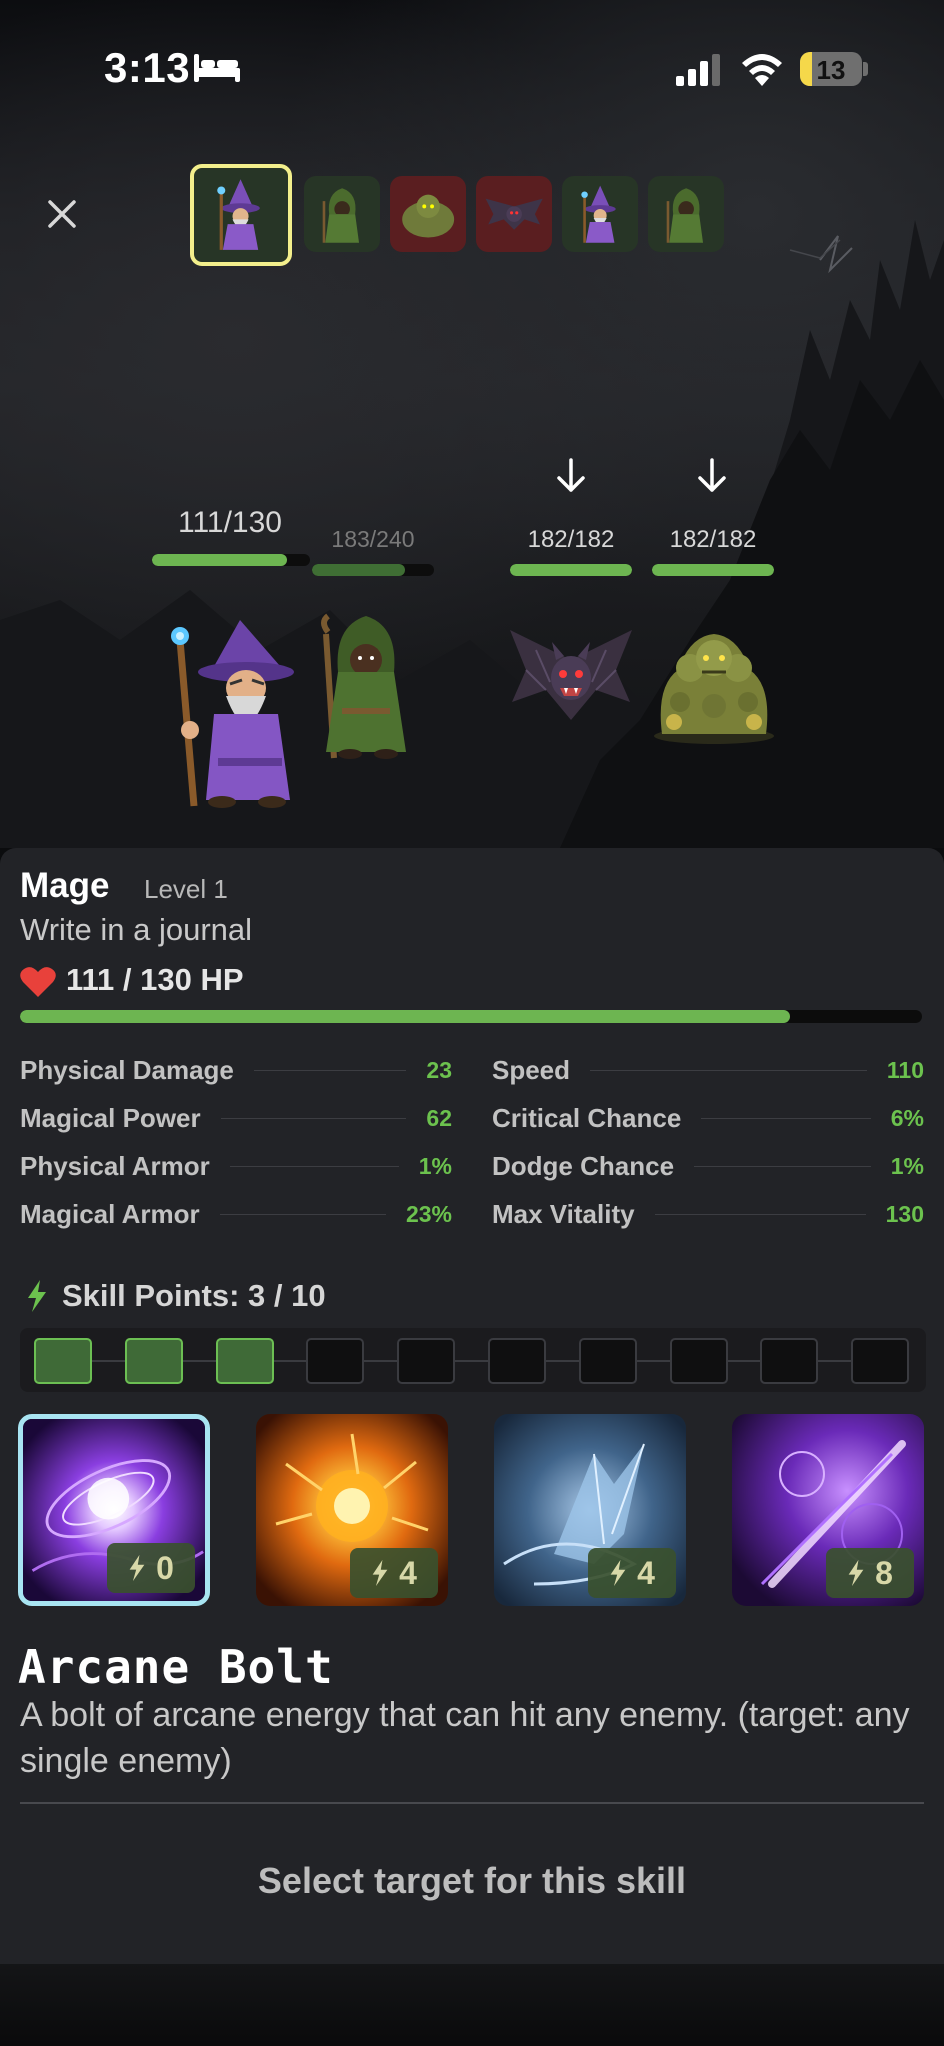  I want to click on bat-hp-fill, so click(571, 570).